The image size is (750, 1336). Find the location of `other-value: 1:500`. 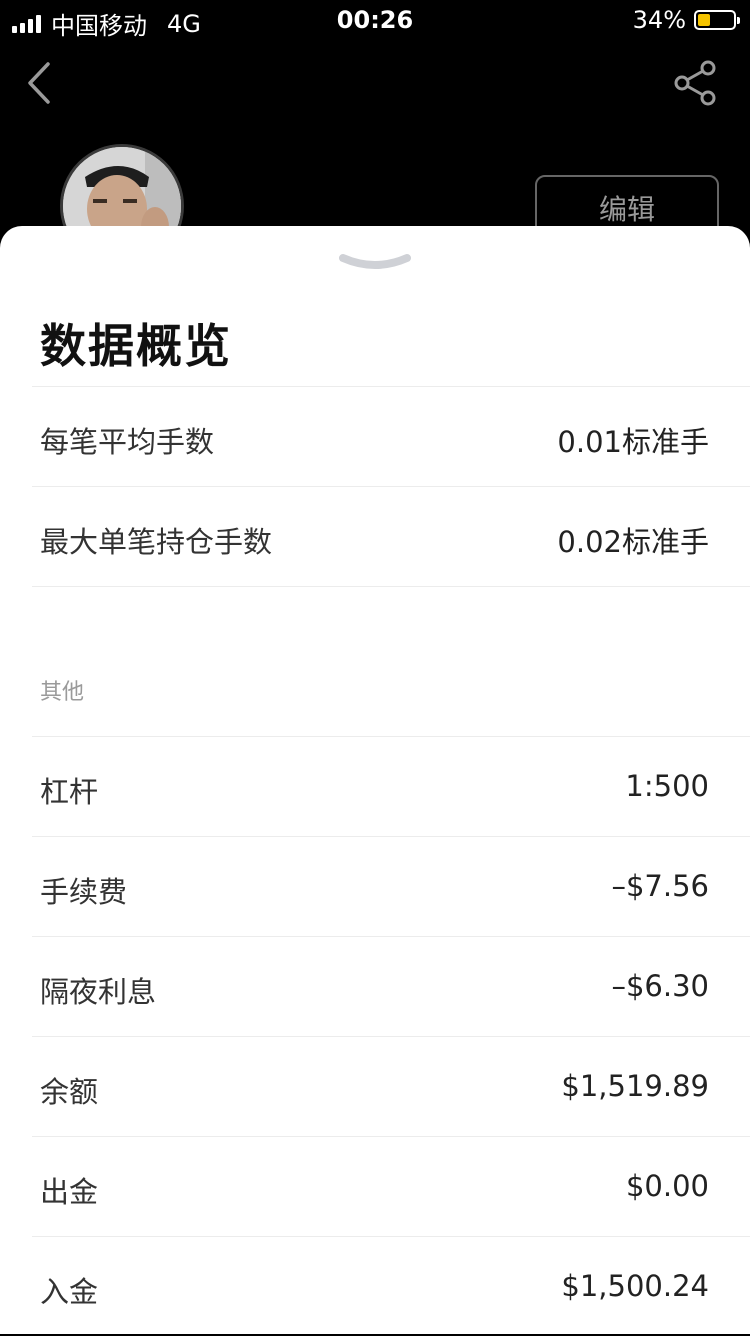

other-value: 1:500 is located at coordinates (667, 786).